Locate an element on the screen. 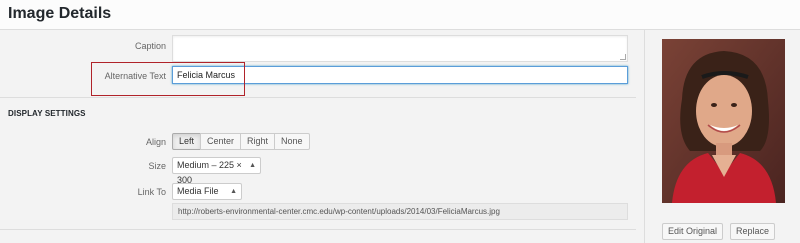 This screenshot has width=800, height=243. page-title: Image Details is located at coordinates (60, 13).